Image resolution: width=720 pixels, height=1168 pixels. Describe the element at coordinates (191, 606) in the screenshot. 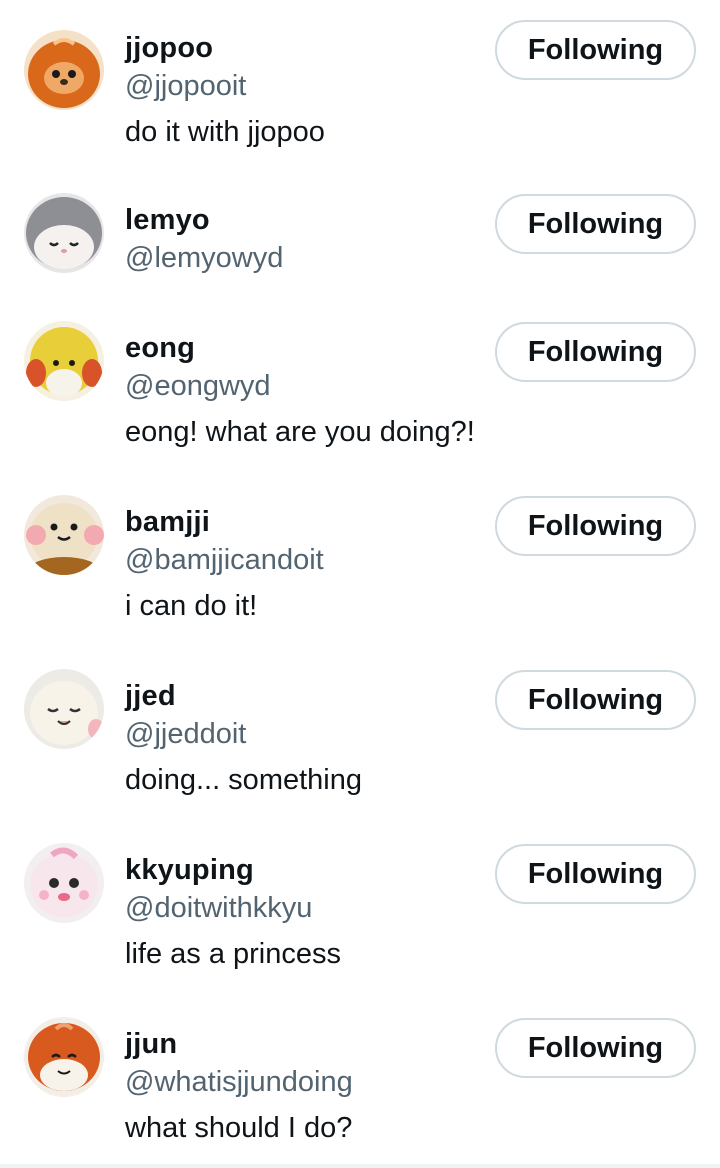

I see `account-bio: i can do it!` at that location.